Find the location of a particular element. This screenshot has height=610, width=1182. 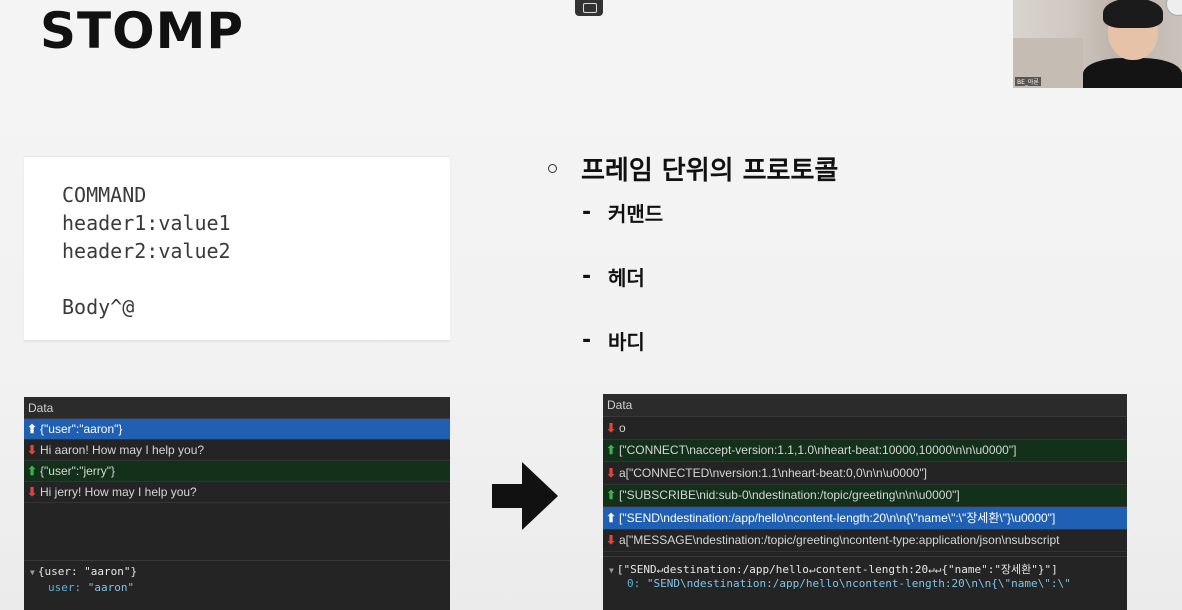

bullet-sub-item: - 헤더 is located at coordinates (710, 276).